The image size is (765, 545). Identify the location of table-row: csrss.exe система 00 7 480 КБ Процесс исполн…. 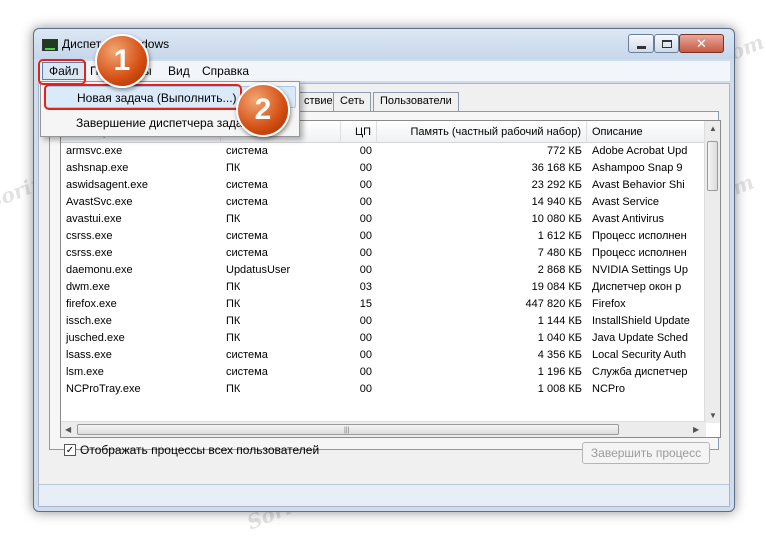
(383, 253).